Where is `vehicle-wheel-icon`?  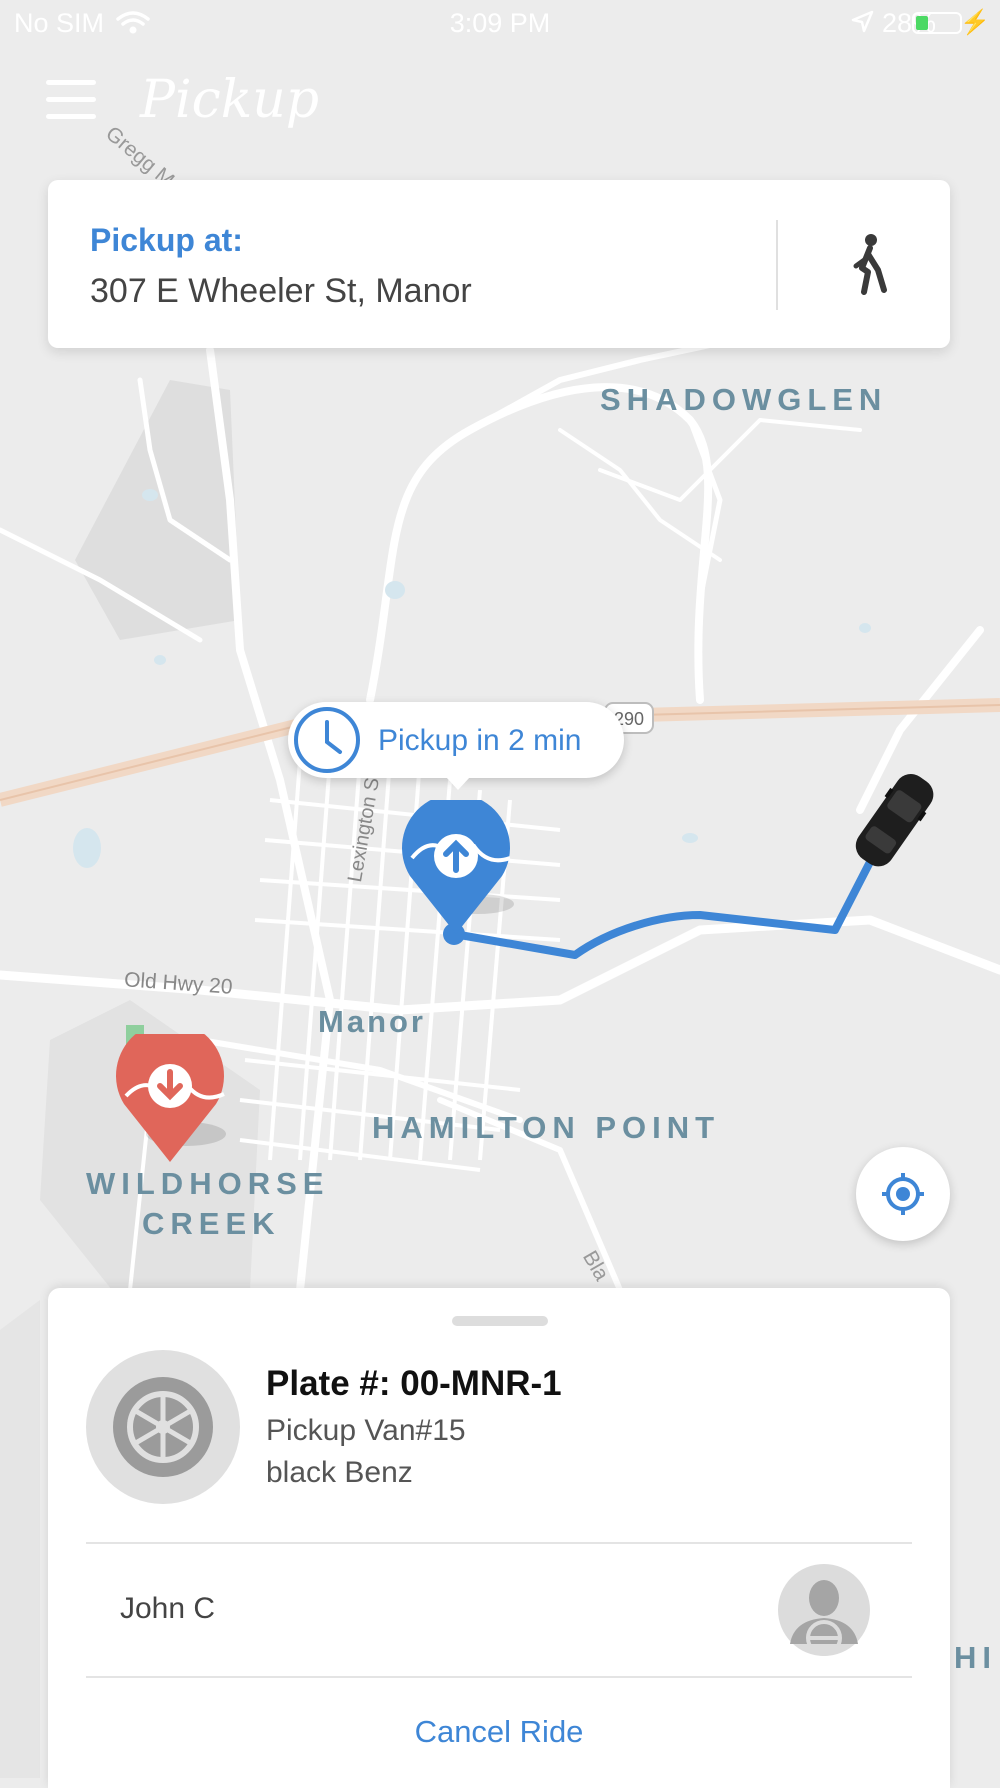 vehicle-wheel-icon is located at coordinates (163, 1427).